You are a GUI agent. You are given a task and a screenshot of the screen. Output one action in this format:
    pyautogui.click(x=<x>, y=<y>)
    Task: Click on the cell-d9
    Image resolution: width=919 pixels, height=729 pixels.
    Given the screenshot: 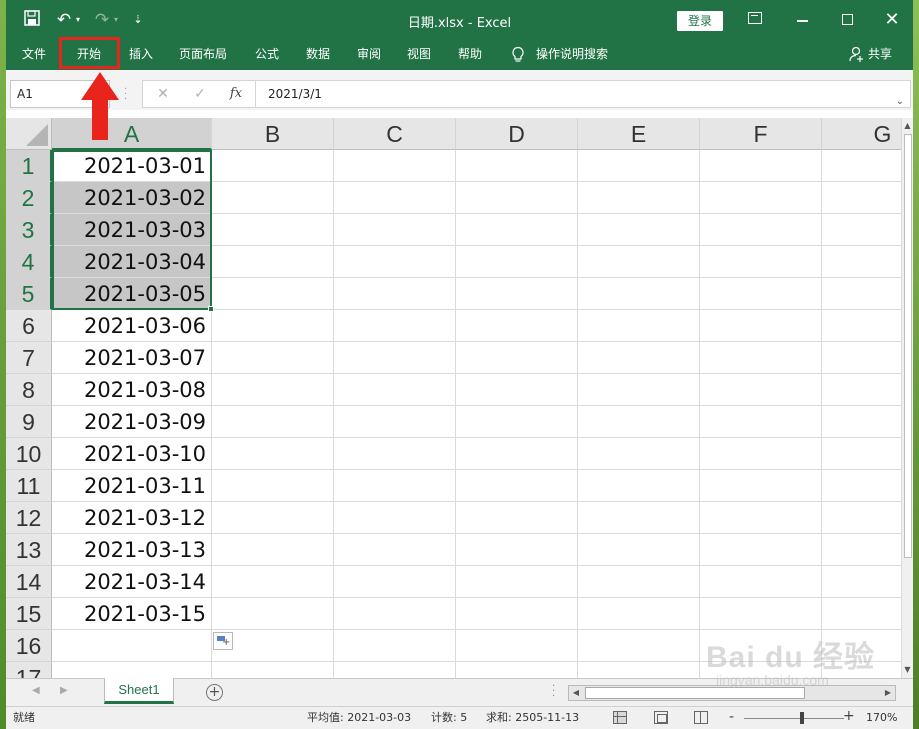 What is the action you would take?
    pyautogui.click(x=517, y=422)
    